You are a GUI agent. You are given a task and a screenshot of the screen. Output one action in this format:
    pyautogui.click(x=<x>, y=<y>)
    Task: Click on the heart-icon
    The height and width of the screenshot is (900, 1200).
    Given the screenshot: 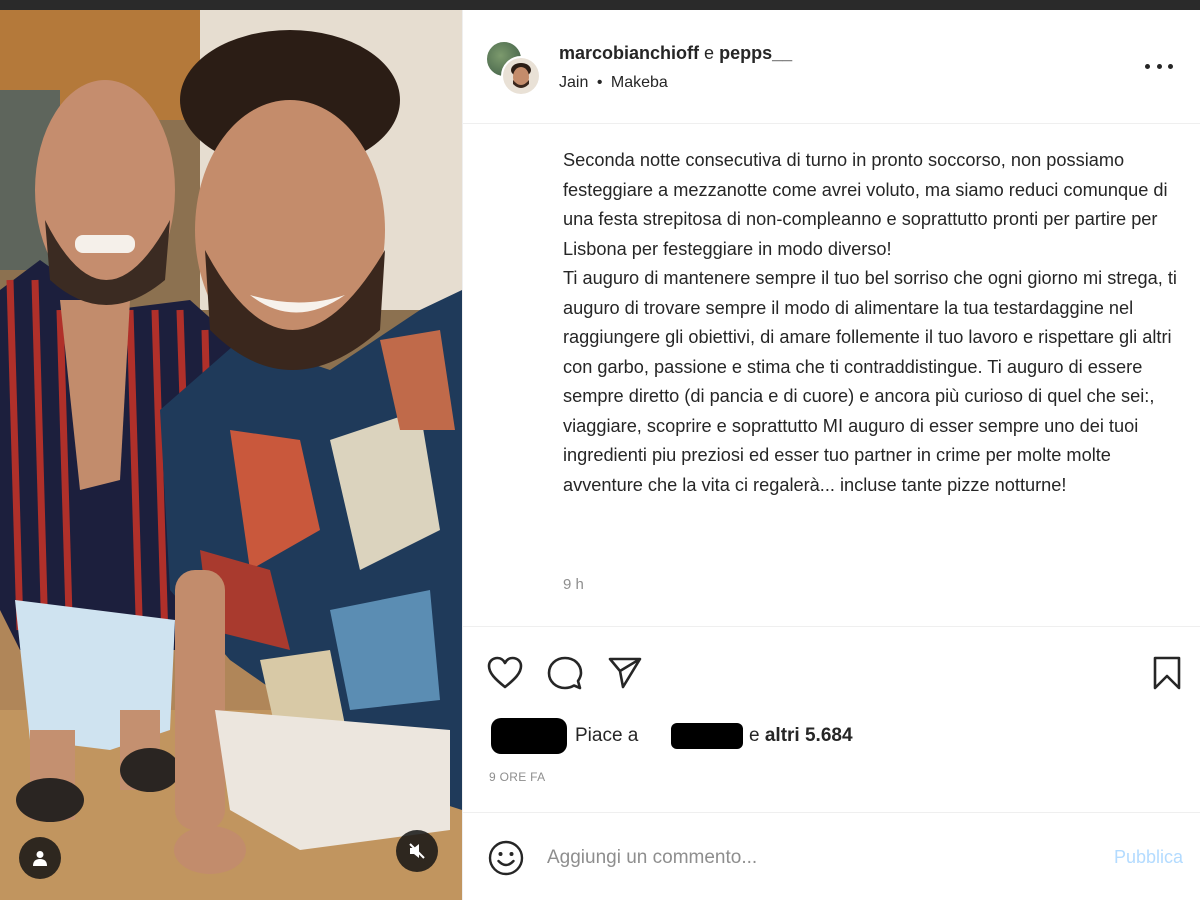 What is the action you would take?
    pyautogui.click(x=505, y=672)
    